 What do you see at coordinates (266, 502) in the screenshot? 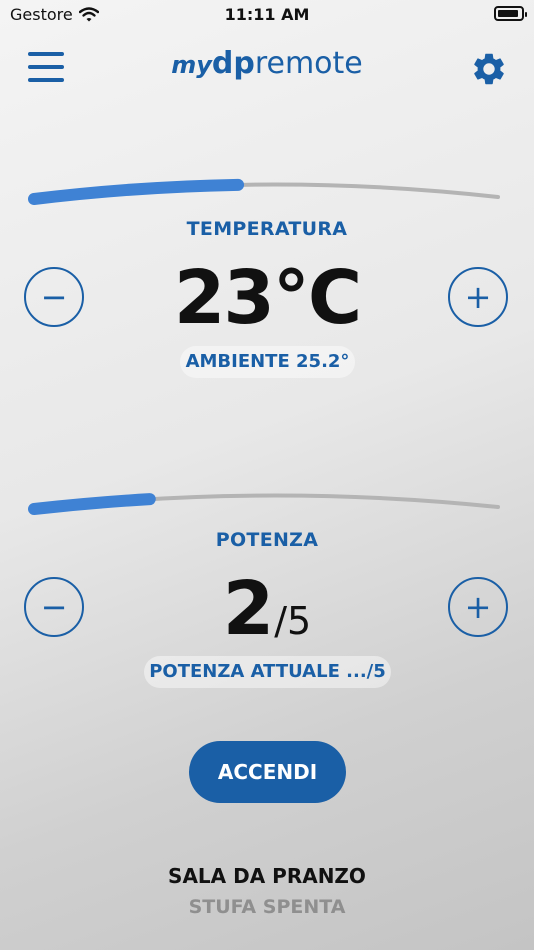
I see `power-slider` at bounding box center [266, 502].